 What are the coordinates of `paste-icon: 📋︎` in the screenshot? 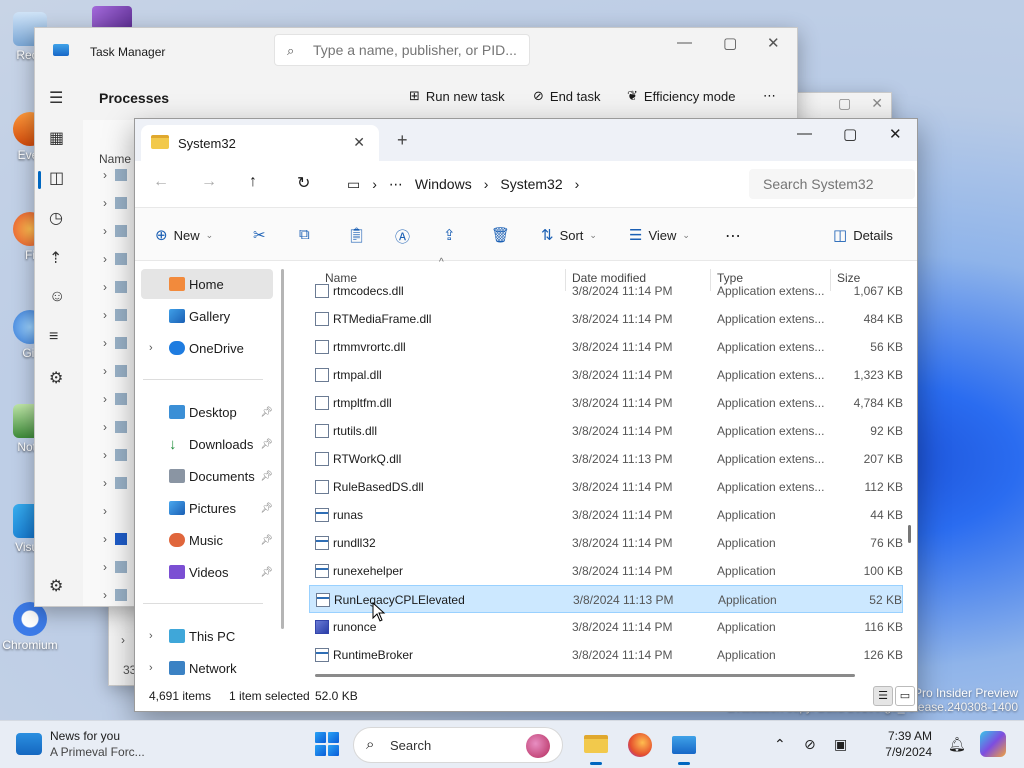 It's located at (356, 235).